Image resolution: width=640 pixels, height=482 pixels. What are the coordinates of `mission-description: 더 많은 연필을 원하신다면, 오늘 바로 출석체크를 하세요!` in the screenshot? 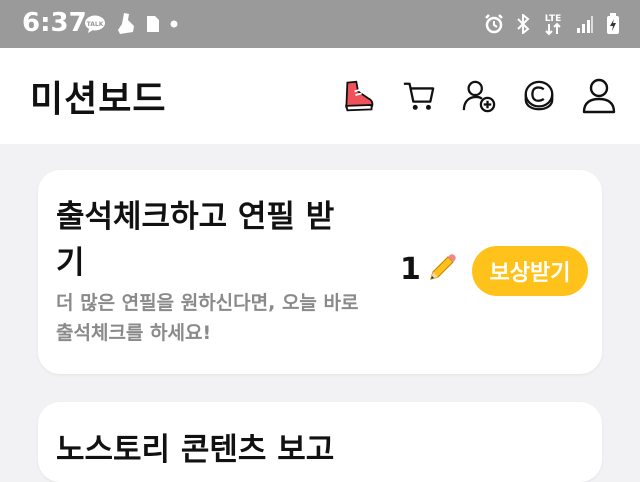 It's located at (207, 318).